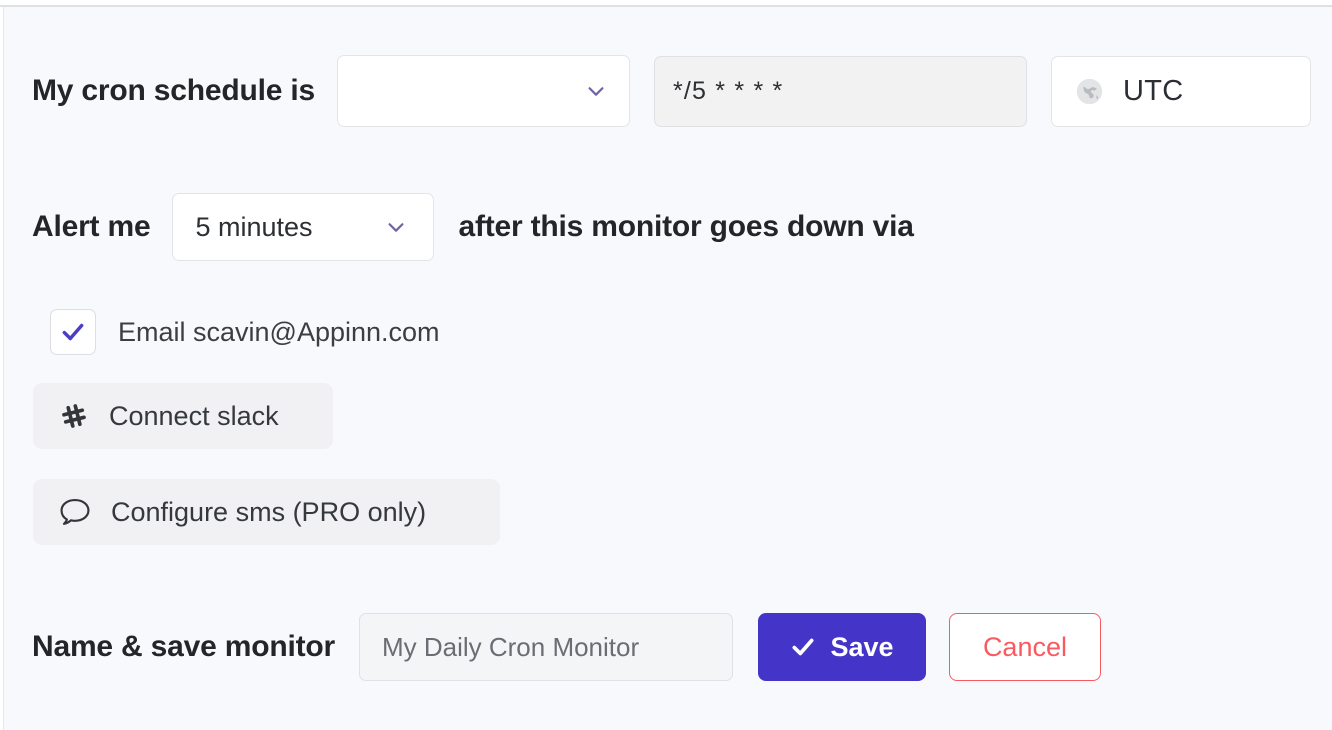  Describe the element at coordinates (728, 90) in the screenshot. I see `cron-expression-value: */5 * * * *` at that location.